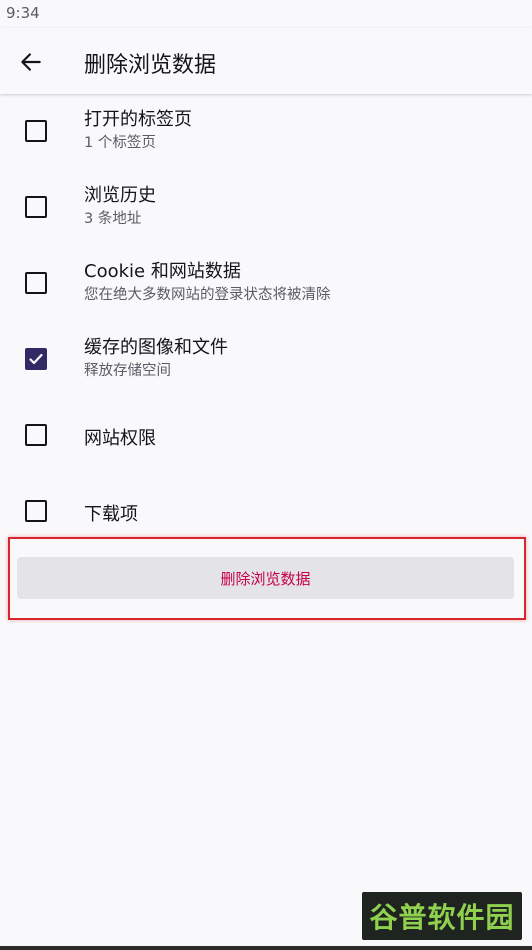  What do you see at coordinates (36, 283) in the screenshot?
I see `checkbox-cookies` at bounding box center [36, 283].